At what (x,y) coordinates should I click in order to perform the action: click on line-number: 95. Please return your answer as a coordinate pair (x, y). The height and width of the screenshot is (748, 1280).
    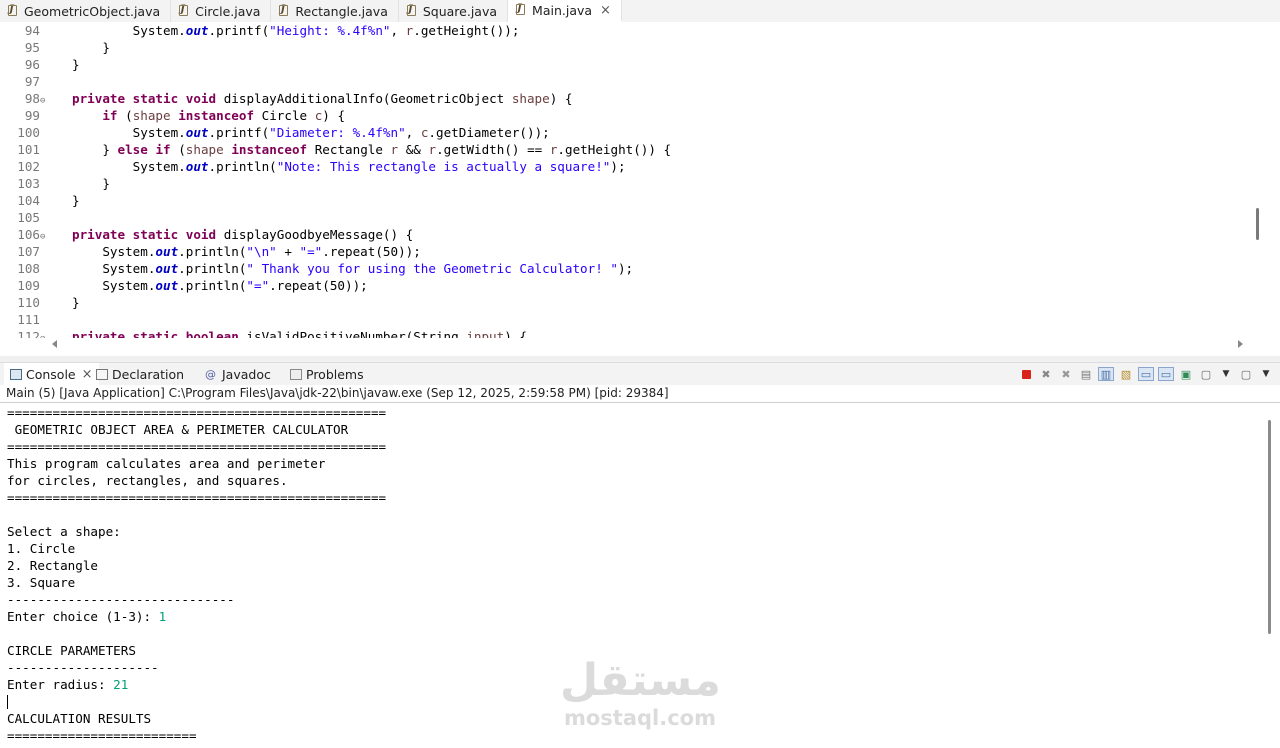
    Looking at the image, I should click on (32, 47).